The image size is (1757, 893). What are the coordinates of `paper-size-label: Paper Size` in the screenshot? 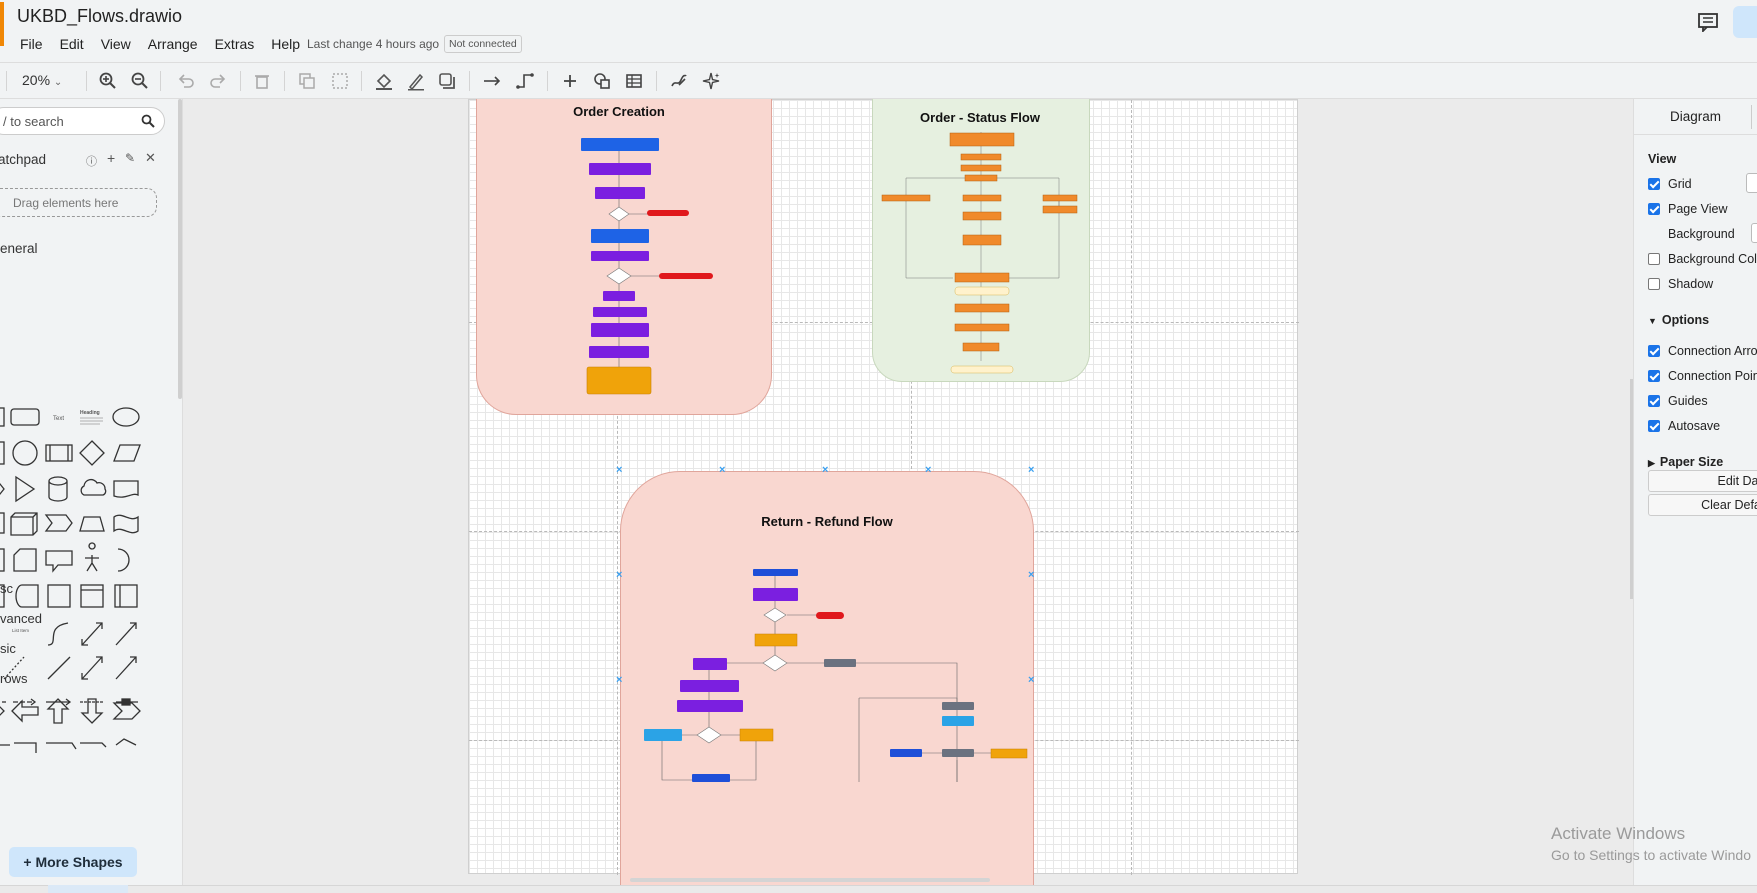 It's located at (1691, 462).